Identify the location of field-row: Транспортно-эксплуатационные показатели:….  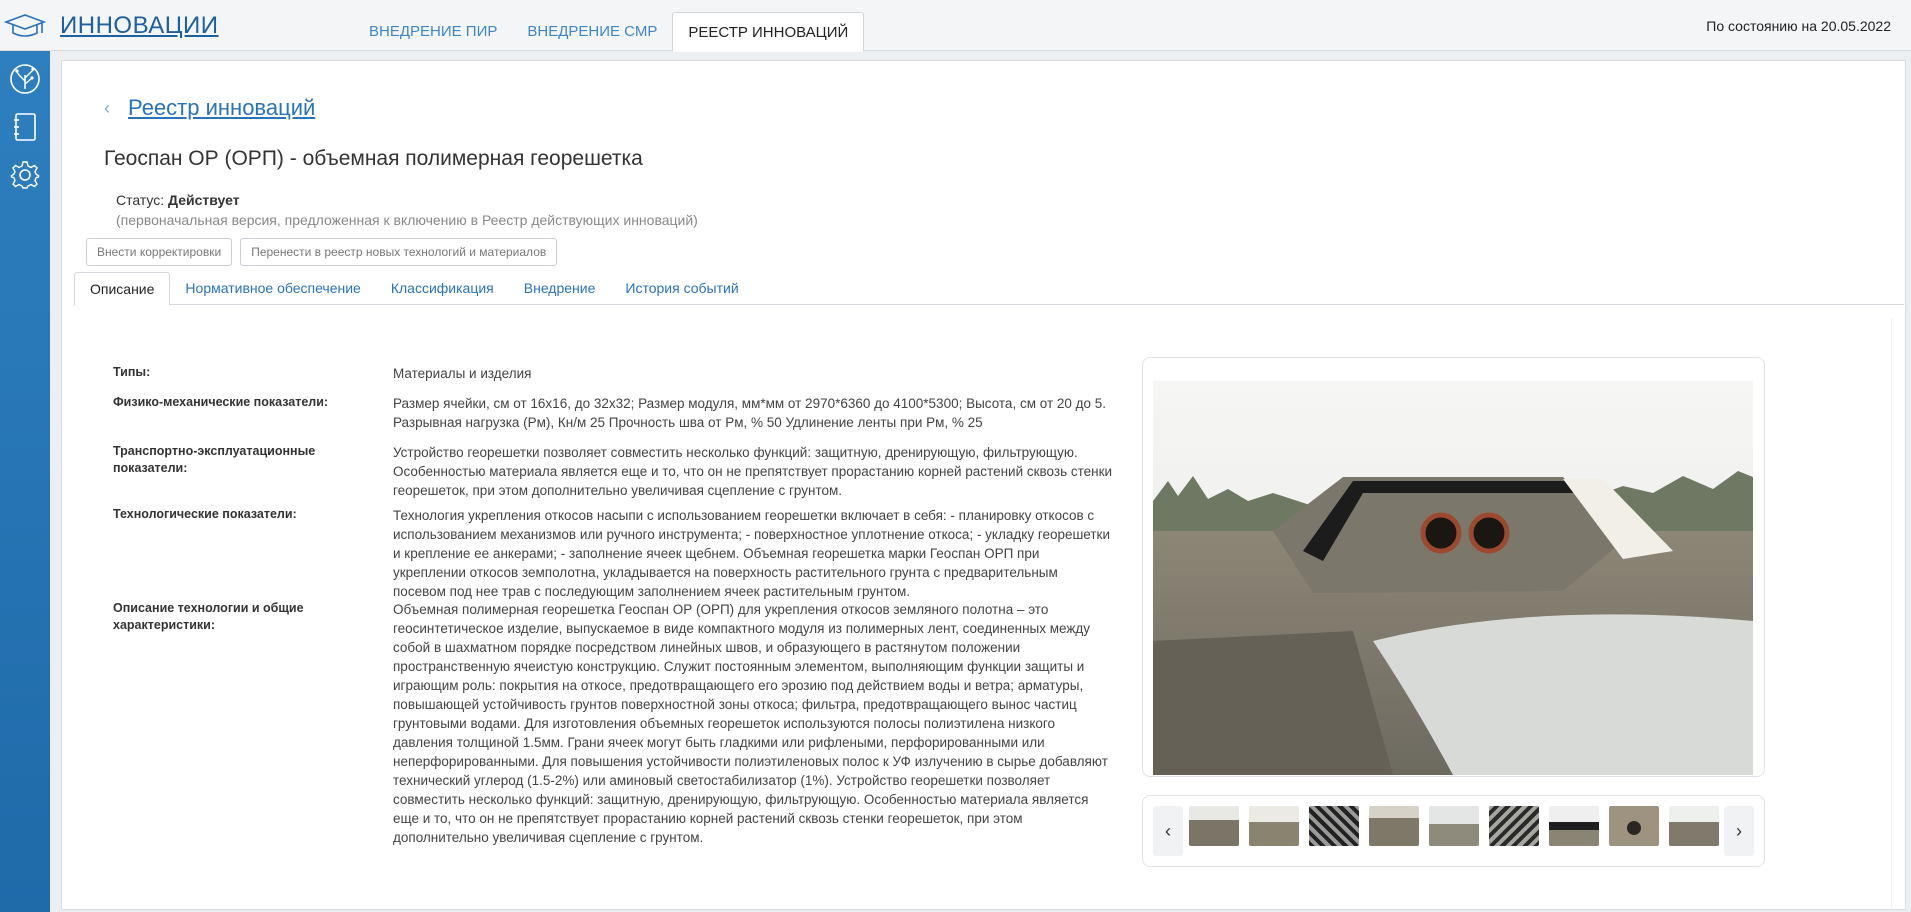
(613, 471).